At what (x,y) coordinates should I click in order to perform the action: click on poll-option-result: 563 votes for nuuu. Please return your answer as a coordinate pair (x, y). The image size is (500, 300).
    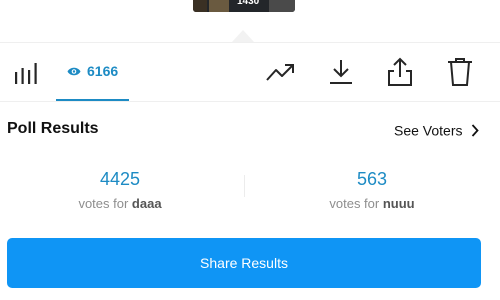
    Looking at the image, I should click on (372, 189).